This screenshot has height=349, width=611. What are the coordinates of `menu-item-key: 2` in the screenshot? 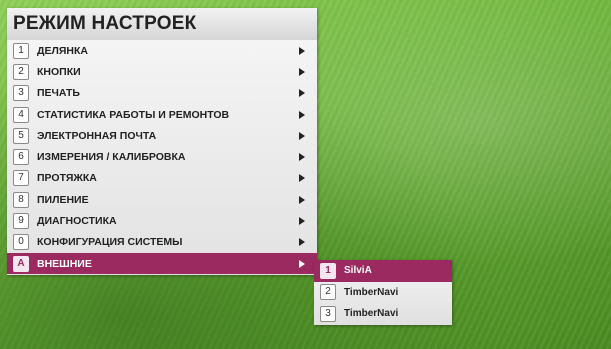 It's located at (21, 71).